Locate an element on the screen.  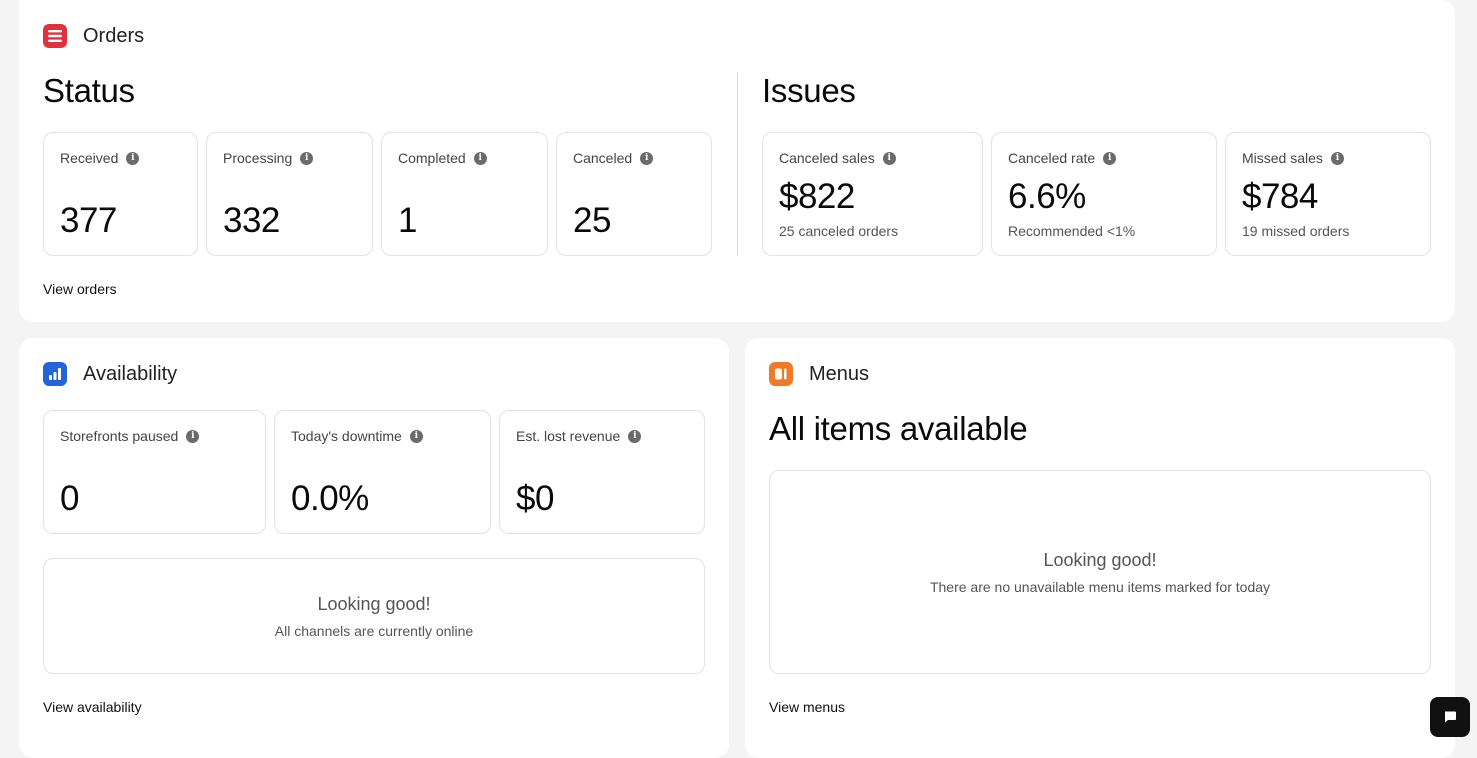
metric-label: Canceled rate is located at coordinates (1052, 158).